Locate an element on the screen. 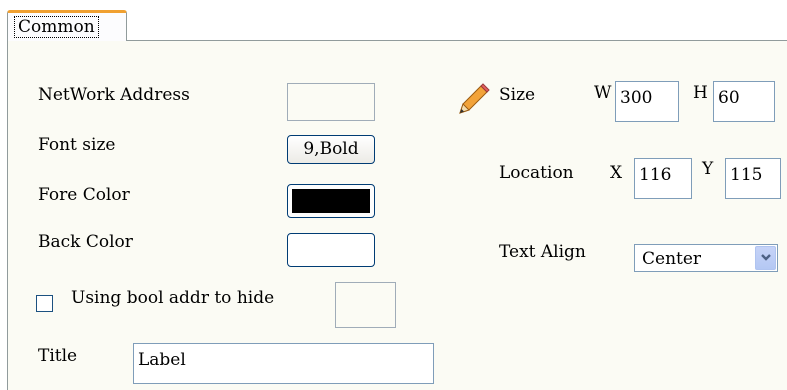 This screenshot has height=390, width=787. dropdown-button is located at coordinates (765, 258).